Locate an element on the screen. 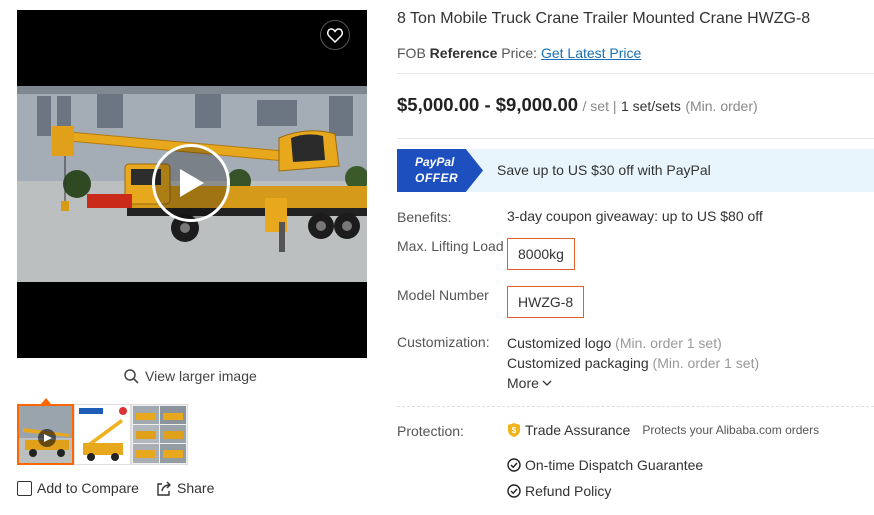  crane-image-thumbnail is located at coordinates (102, 434).